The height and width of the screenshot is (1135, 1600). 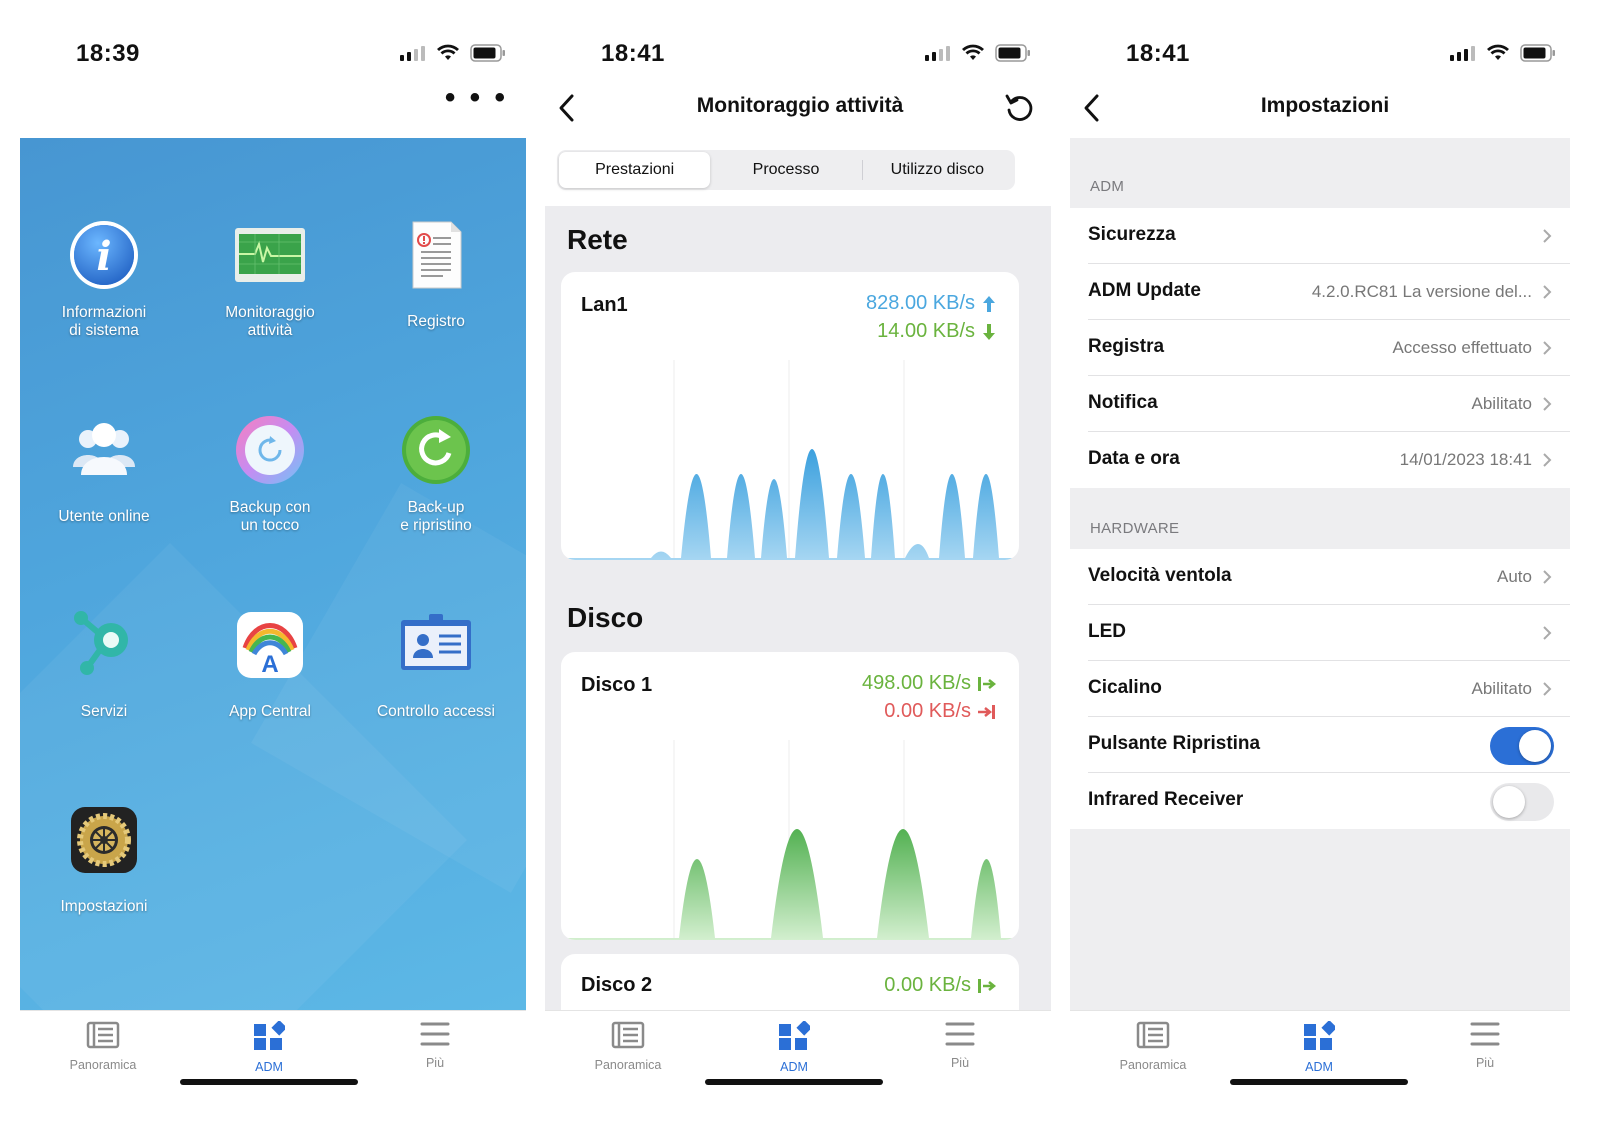 I want to click on disk2-card: Disco 2 0.00 KB/s, so click(x=790, y=982).